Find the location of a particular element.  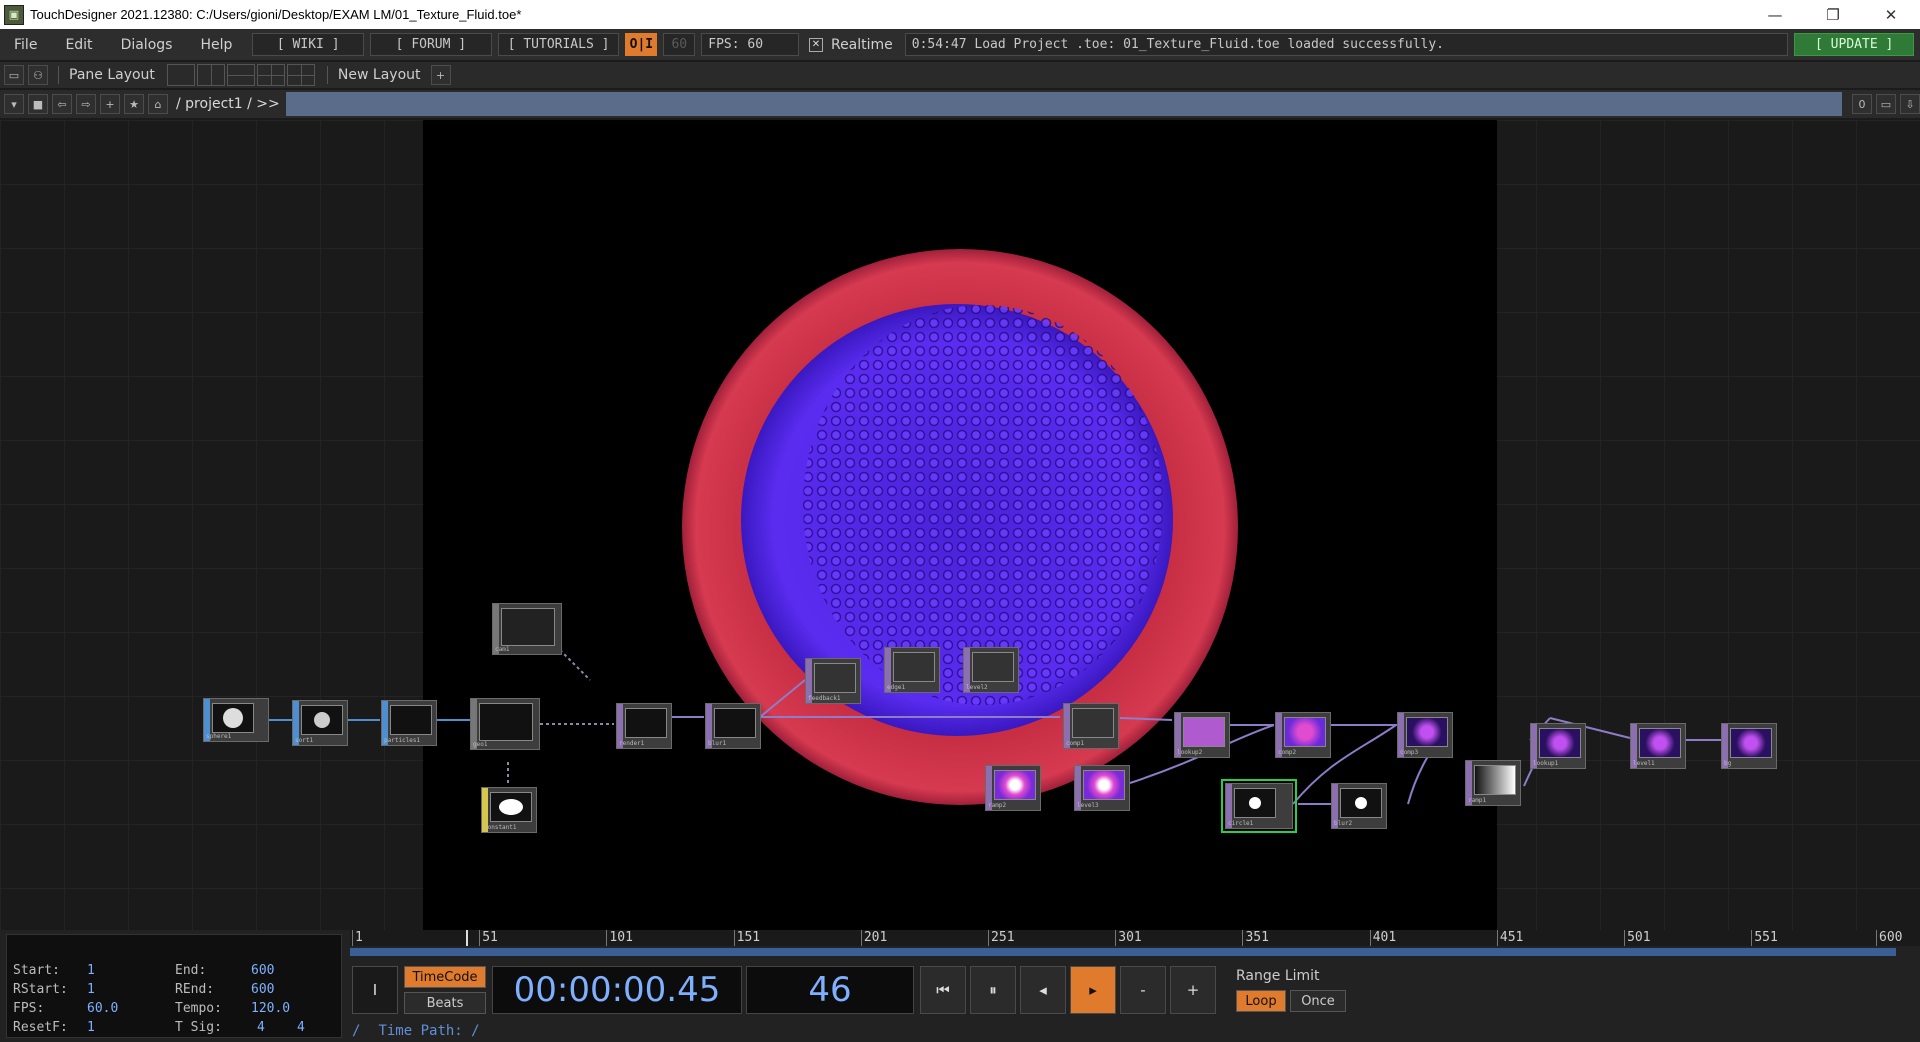

node-comp3: comp3 is located at coordinates (1425, 735).